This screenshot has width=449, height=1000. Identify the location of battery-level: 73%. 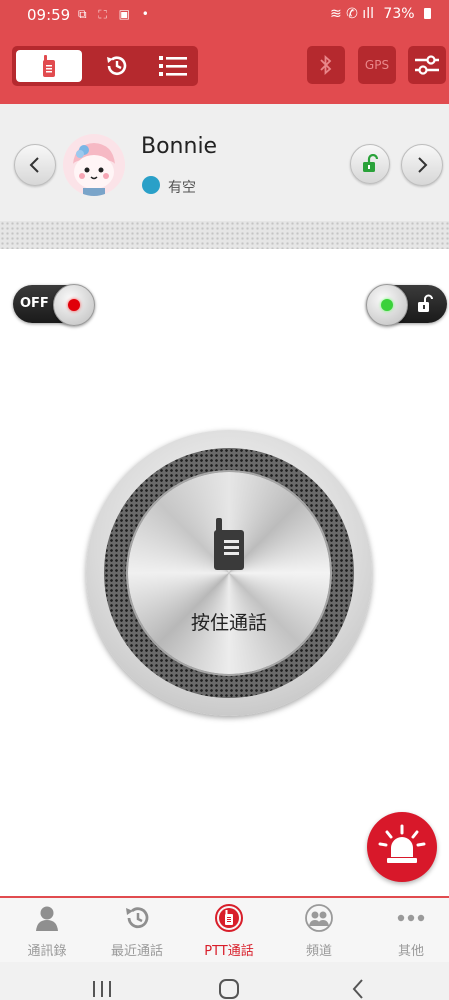
(399, 14).